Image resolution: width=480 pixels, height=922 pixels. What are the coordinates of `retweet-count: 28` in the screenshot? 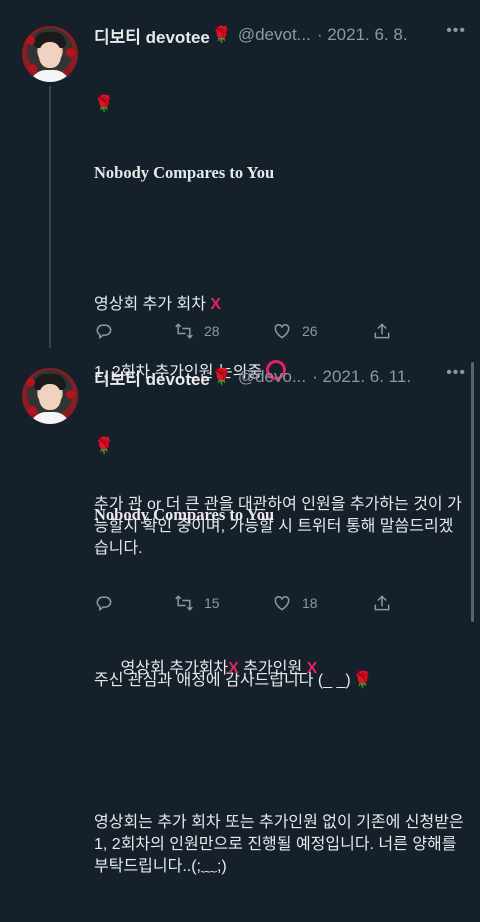 It's located at (212, 331).